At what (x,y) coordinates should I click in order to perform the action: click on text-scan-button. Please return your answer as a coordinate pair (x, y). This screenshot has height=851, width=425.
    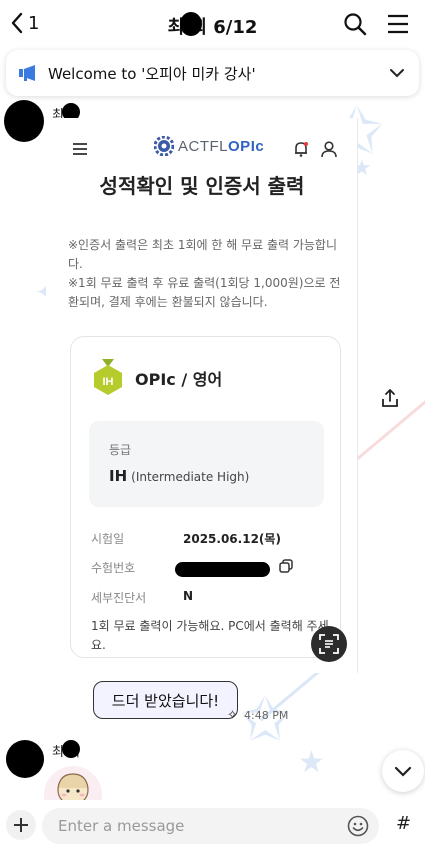
    Looking at the image, I should click on (329, 644).